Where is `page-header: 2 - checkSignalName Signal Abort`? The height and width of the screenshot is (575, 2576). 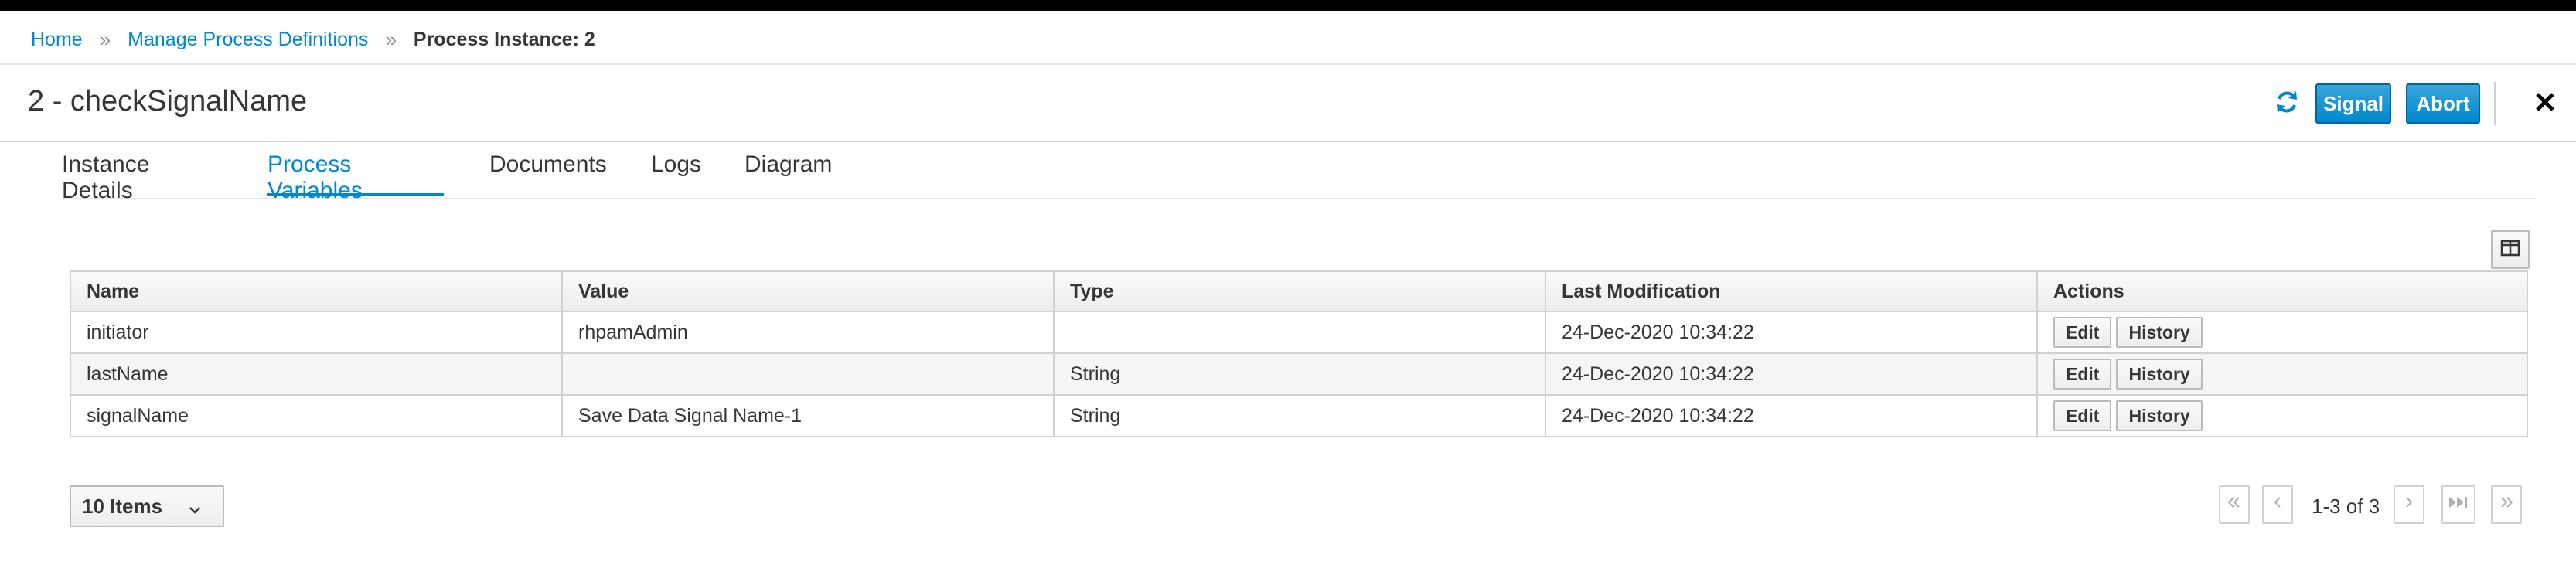
page-header: 2 - checkSignalName Signal Abort is located at coordinates (1288, 103).